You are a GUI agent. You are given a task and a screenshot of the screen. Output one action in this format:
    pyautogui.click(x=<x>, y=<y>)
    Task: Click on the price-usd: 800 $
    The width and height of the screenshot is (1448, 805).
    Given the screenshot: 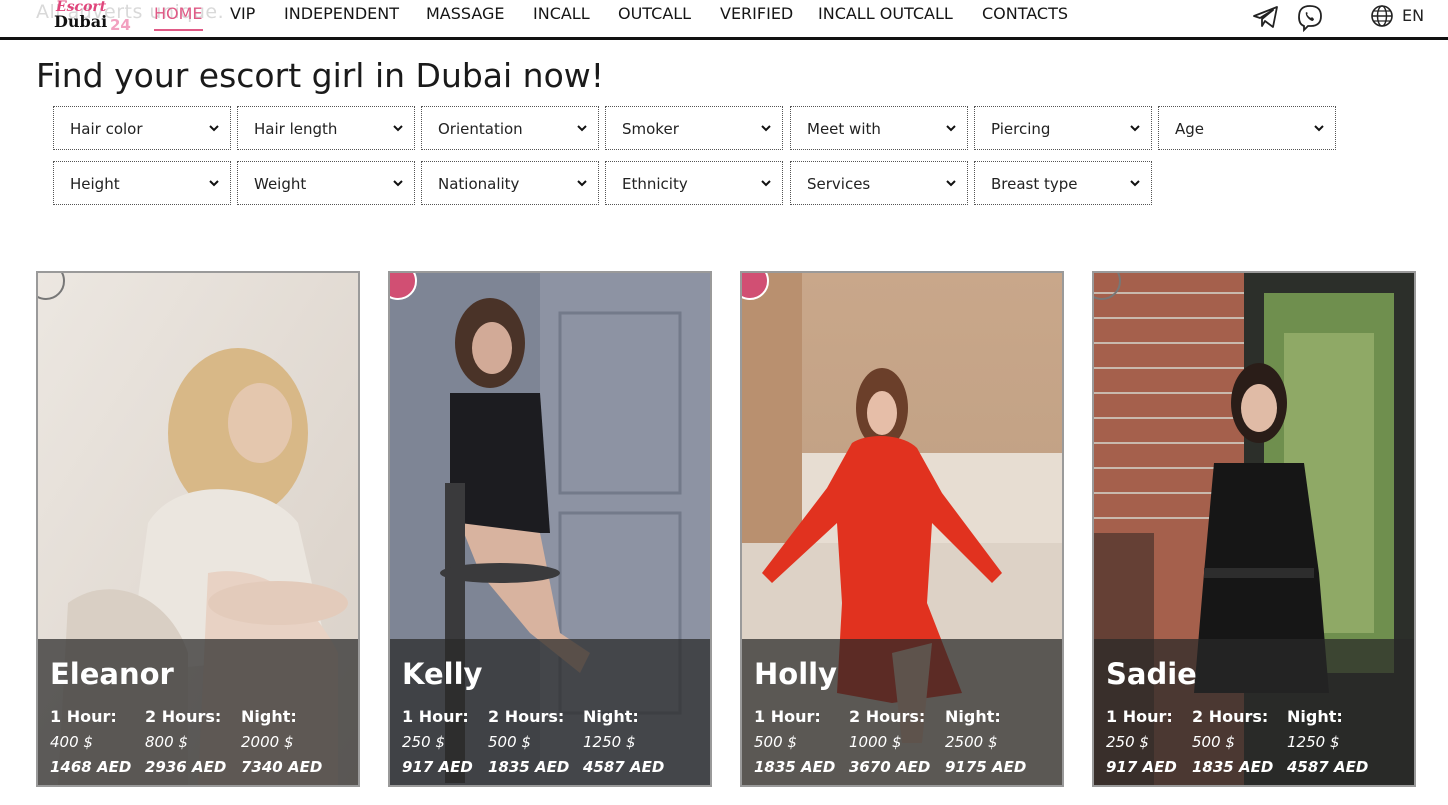 What is the action you would take?
    pyautogui.click(x=166, y=742)
    